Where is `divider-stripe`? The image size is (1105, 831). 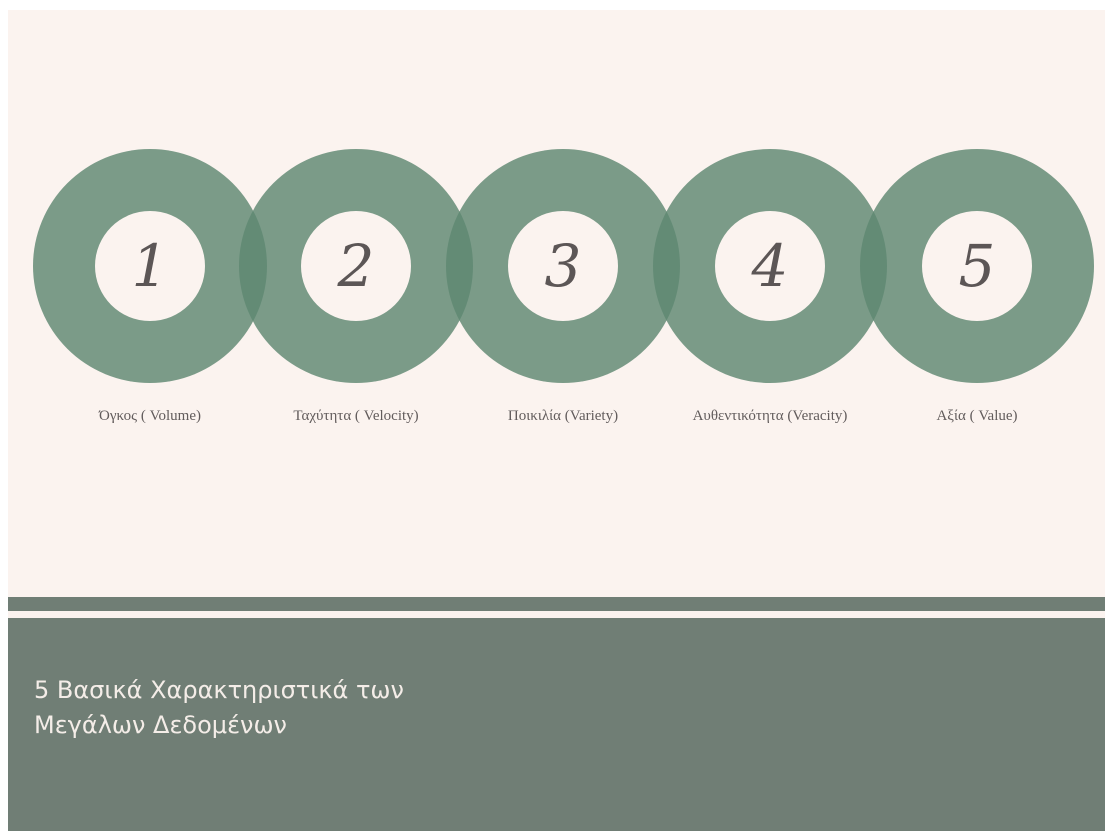 divider-stripe is located at coordinates (556, 604).